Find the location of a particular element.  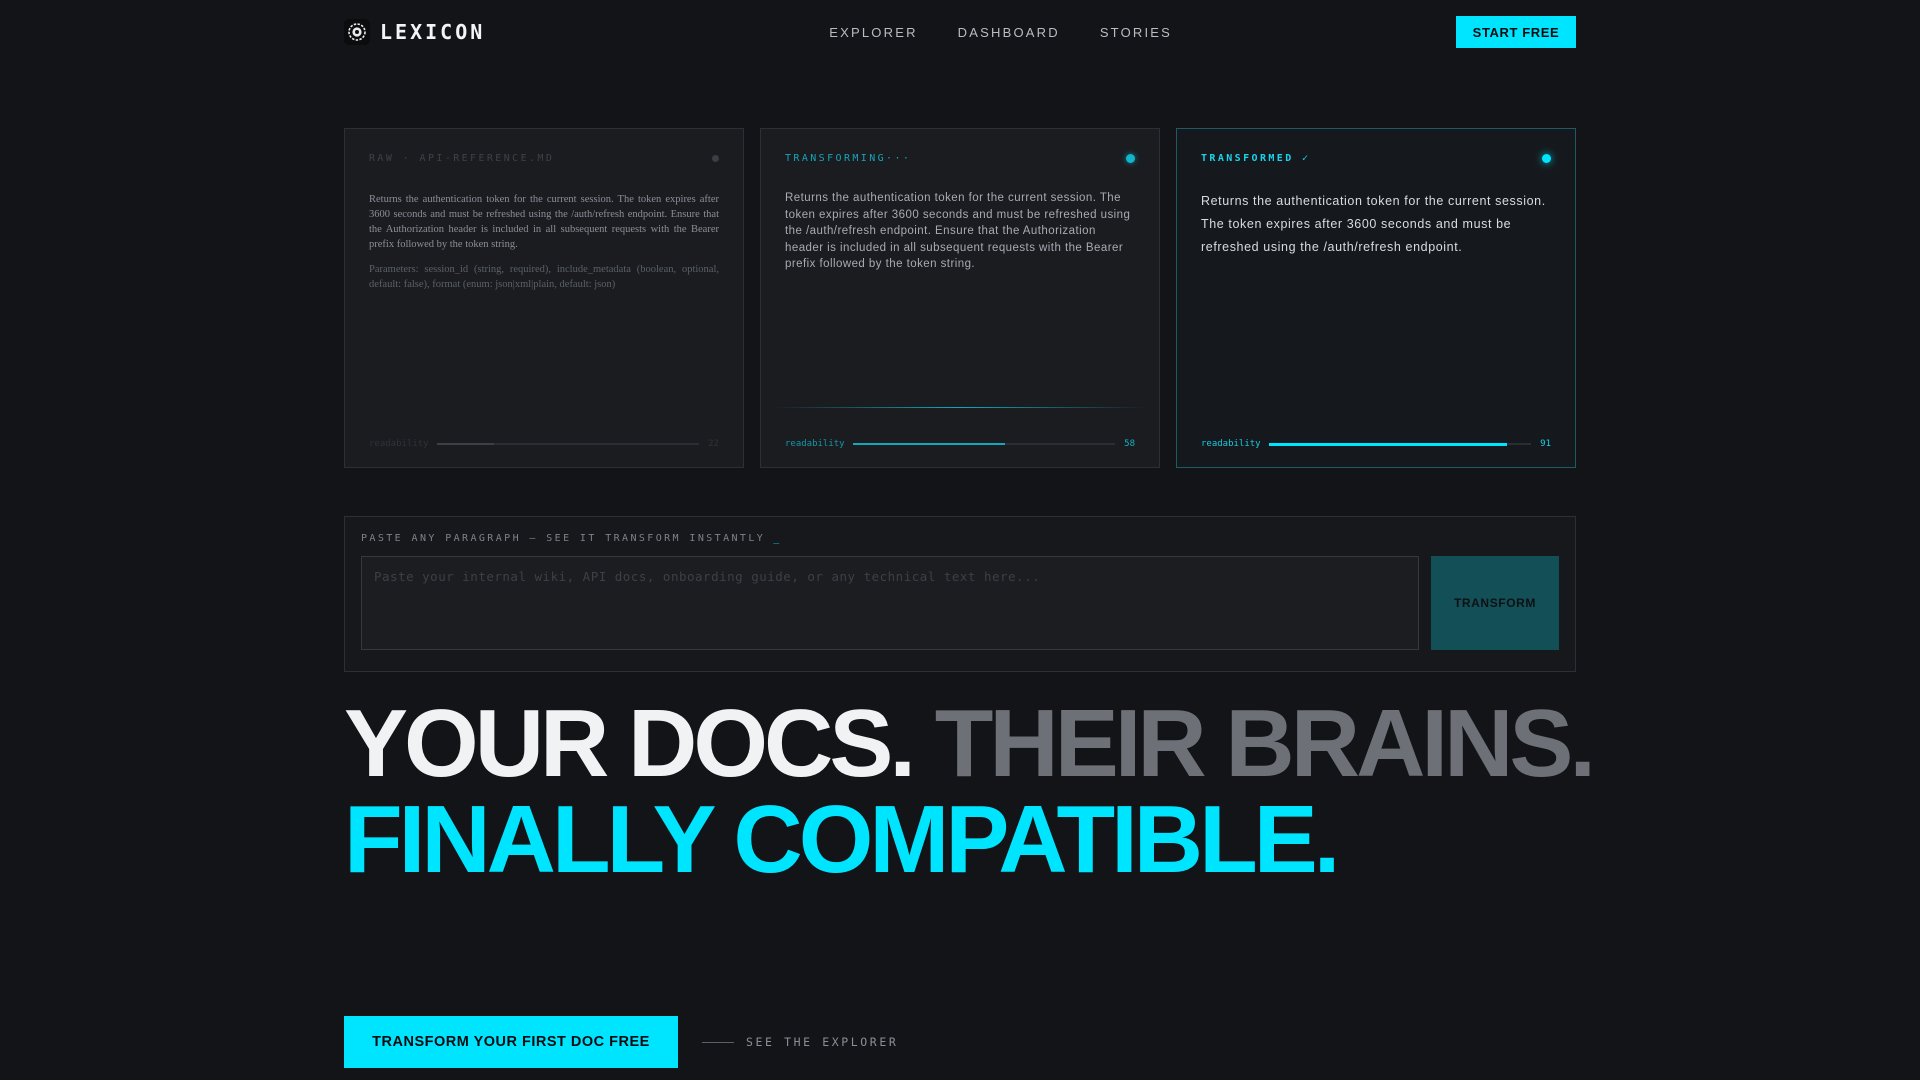

gear-aperture-icon is located at coordinates (357, 32).